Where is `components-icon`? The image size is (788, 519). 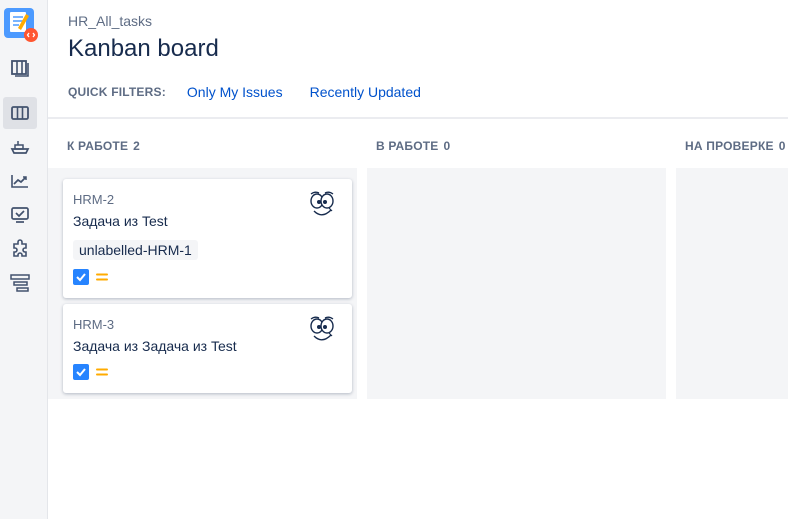 components-icon is located at coordinates (20, 249).